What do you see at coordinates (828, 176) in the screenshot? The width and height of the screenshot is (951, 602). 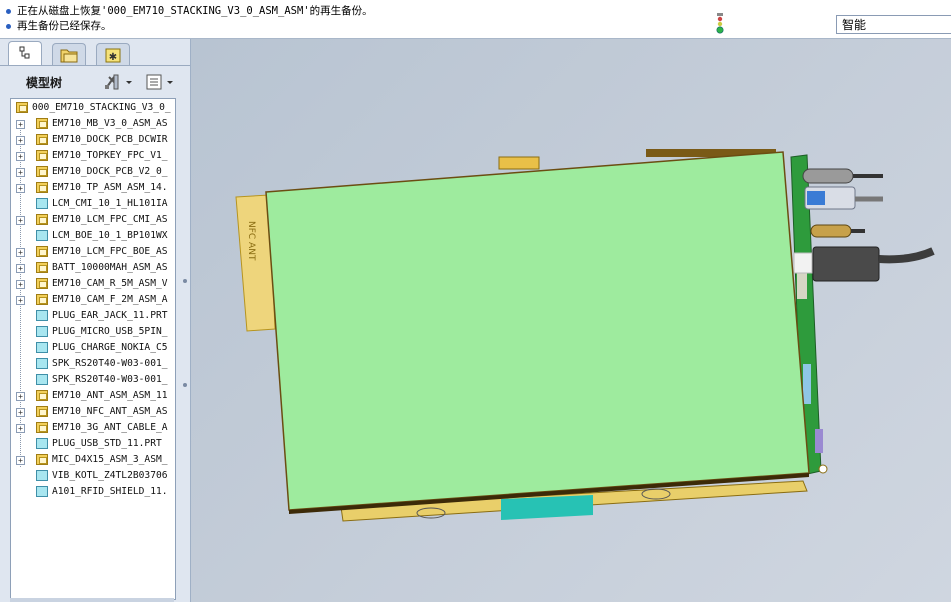 I see `ear-jack-plug` at bounding box center [828, 176].